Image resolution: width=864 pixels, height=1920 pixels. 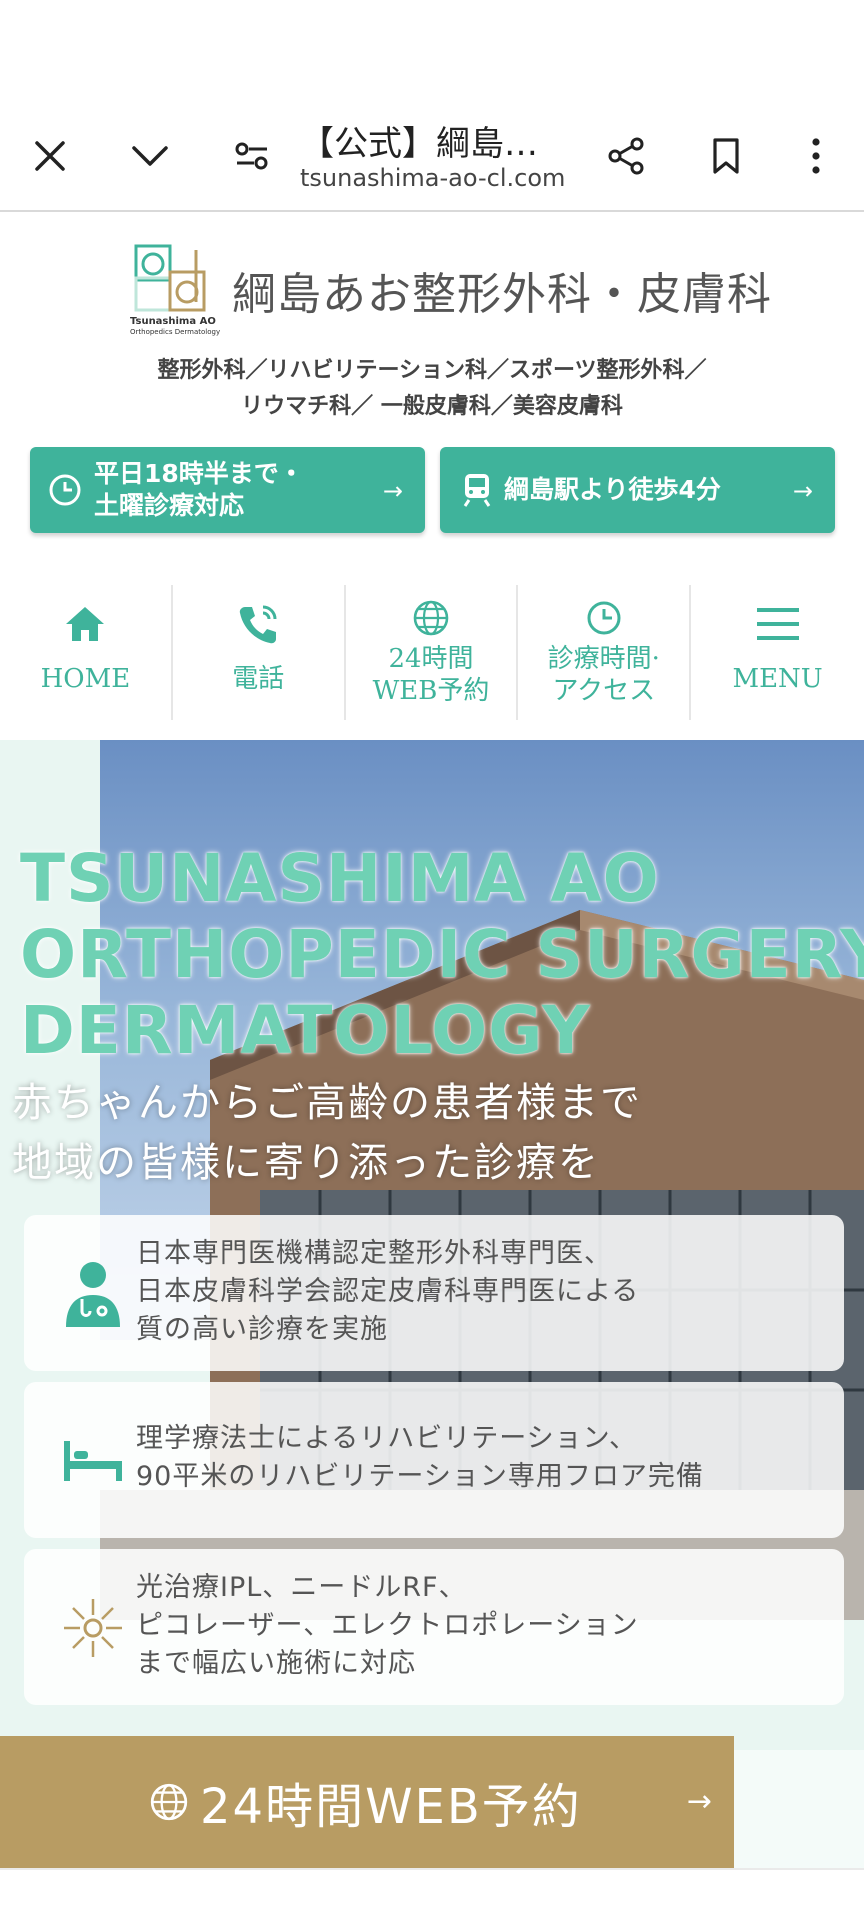 I want to click on nav-phone: 電話, so click(x=259, y=652).